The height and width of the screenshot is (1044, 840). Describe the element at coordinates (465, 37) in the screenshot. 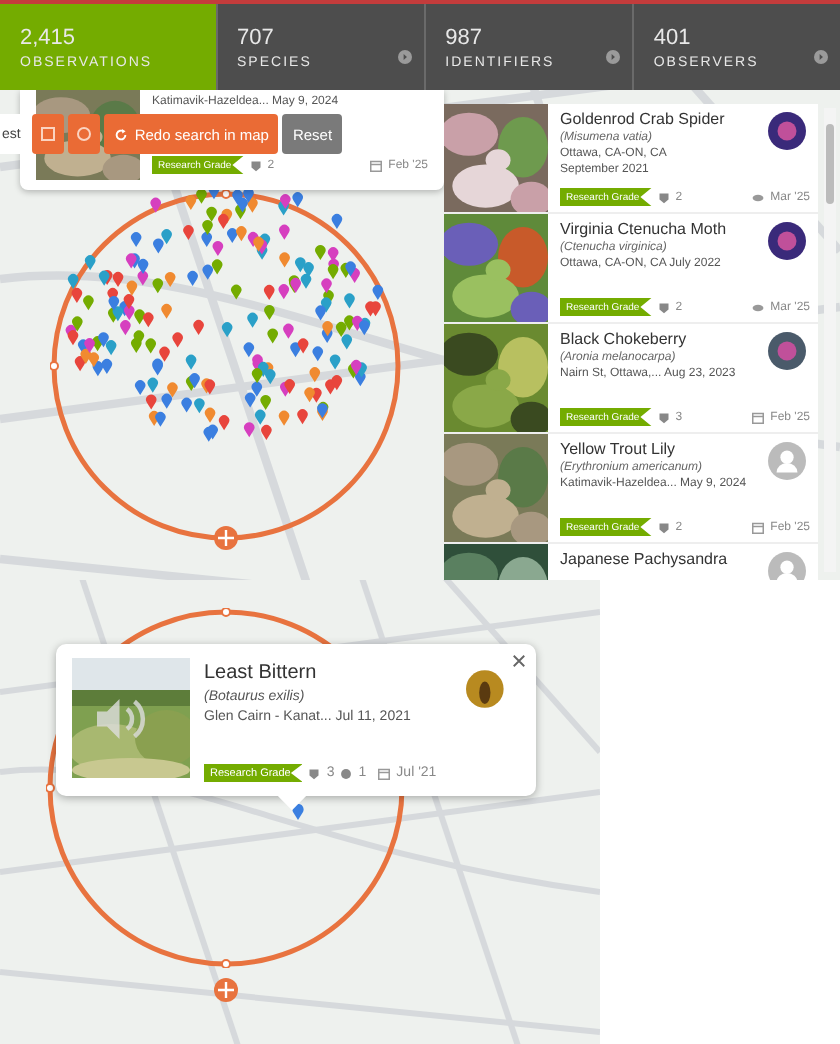

I see `stat-count: 987` at that location.